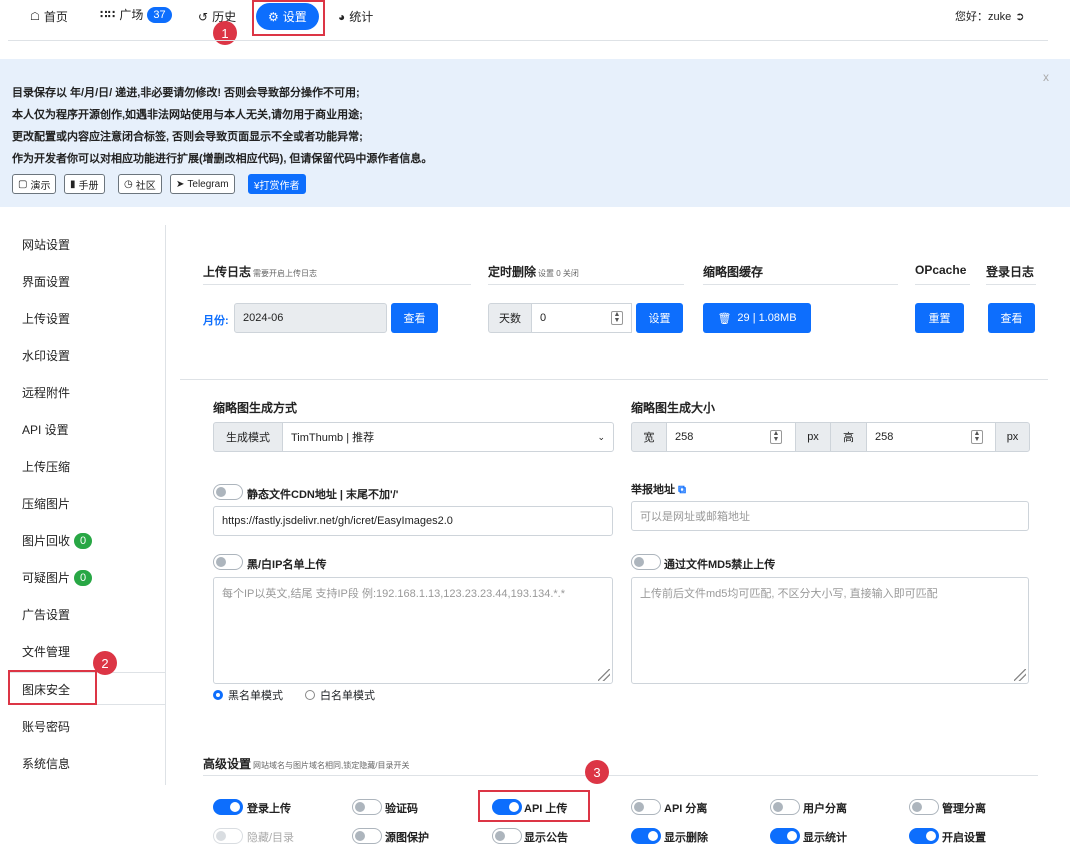 The height and width of the screenshot is (849, 1070). I want to click on toggle-label: 源图保护, so click(407, 838).